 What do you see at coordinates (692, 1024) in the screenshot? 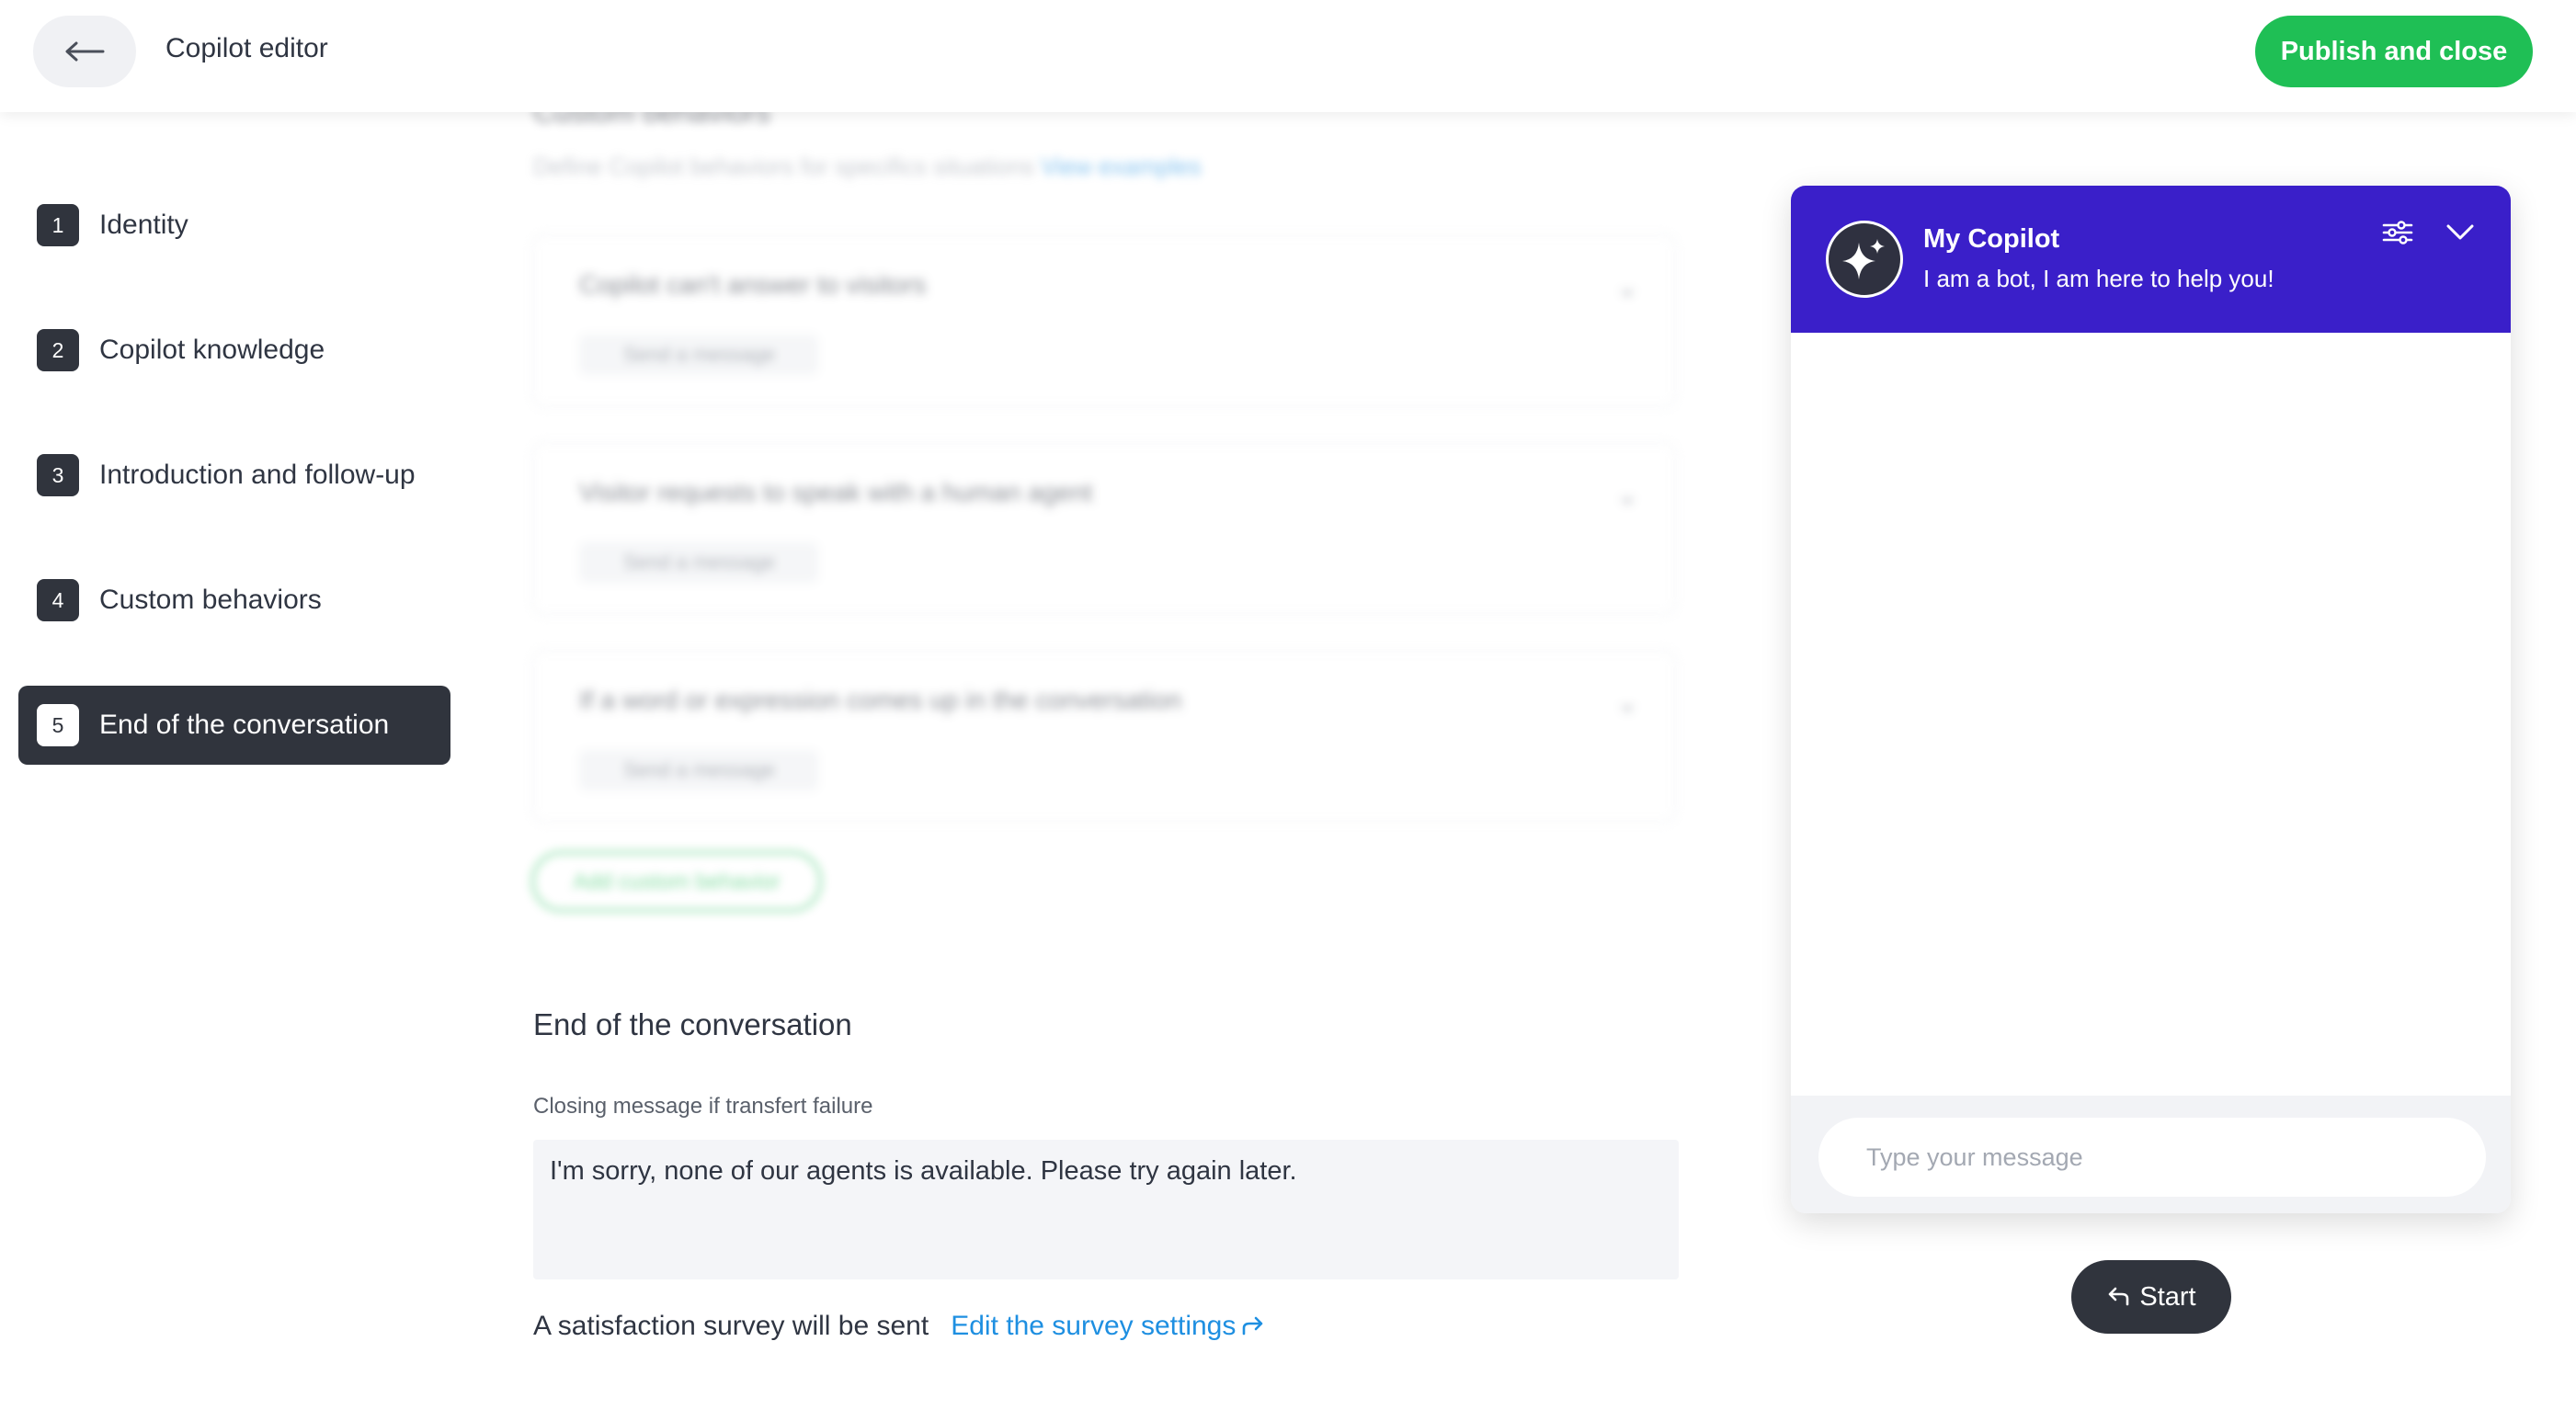
I see `end-conversation-title: End of the conversation` at bounding box center [692, 1024].